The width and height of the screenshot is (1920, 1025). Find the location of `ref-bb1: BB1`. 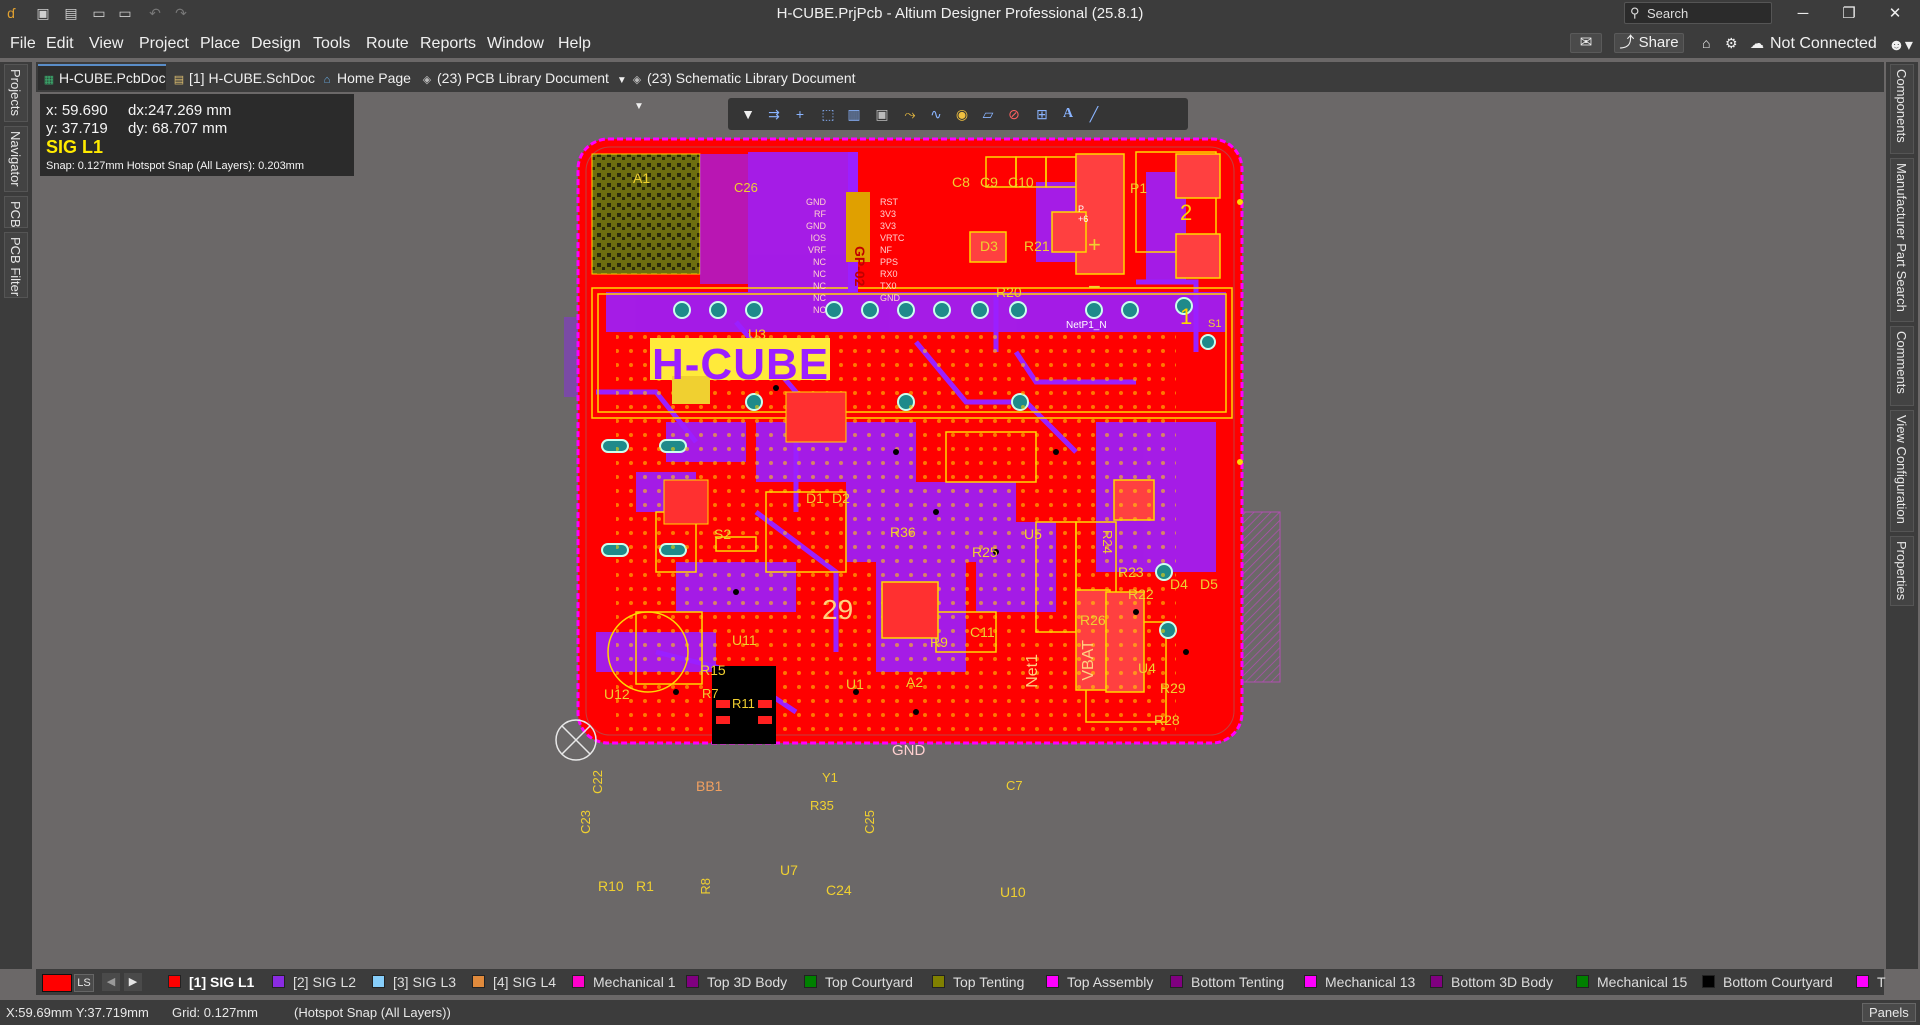

ref-bb1: BB1 is located at coordinates (709, 786).